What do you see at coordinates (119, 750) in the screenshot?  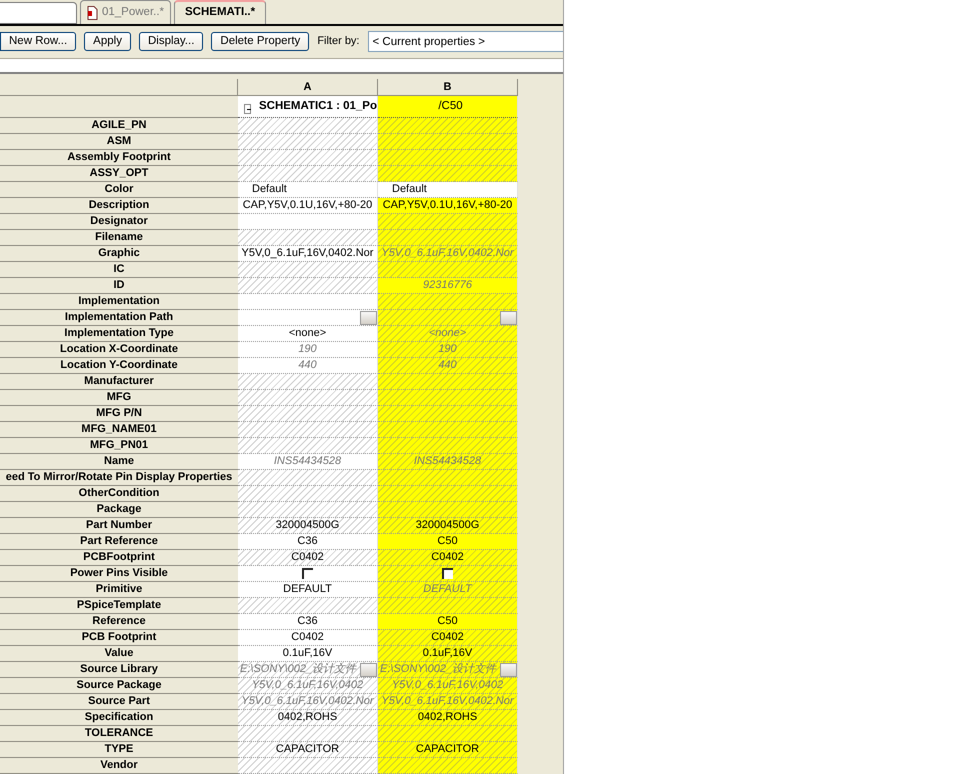 I see `row-label: TYPE` at bounding box center [119, 750].